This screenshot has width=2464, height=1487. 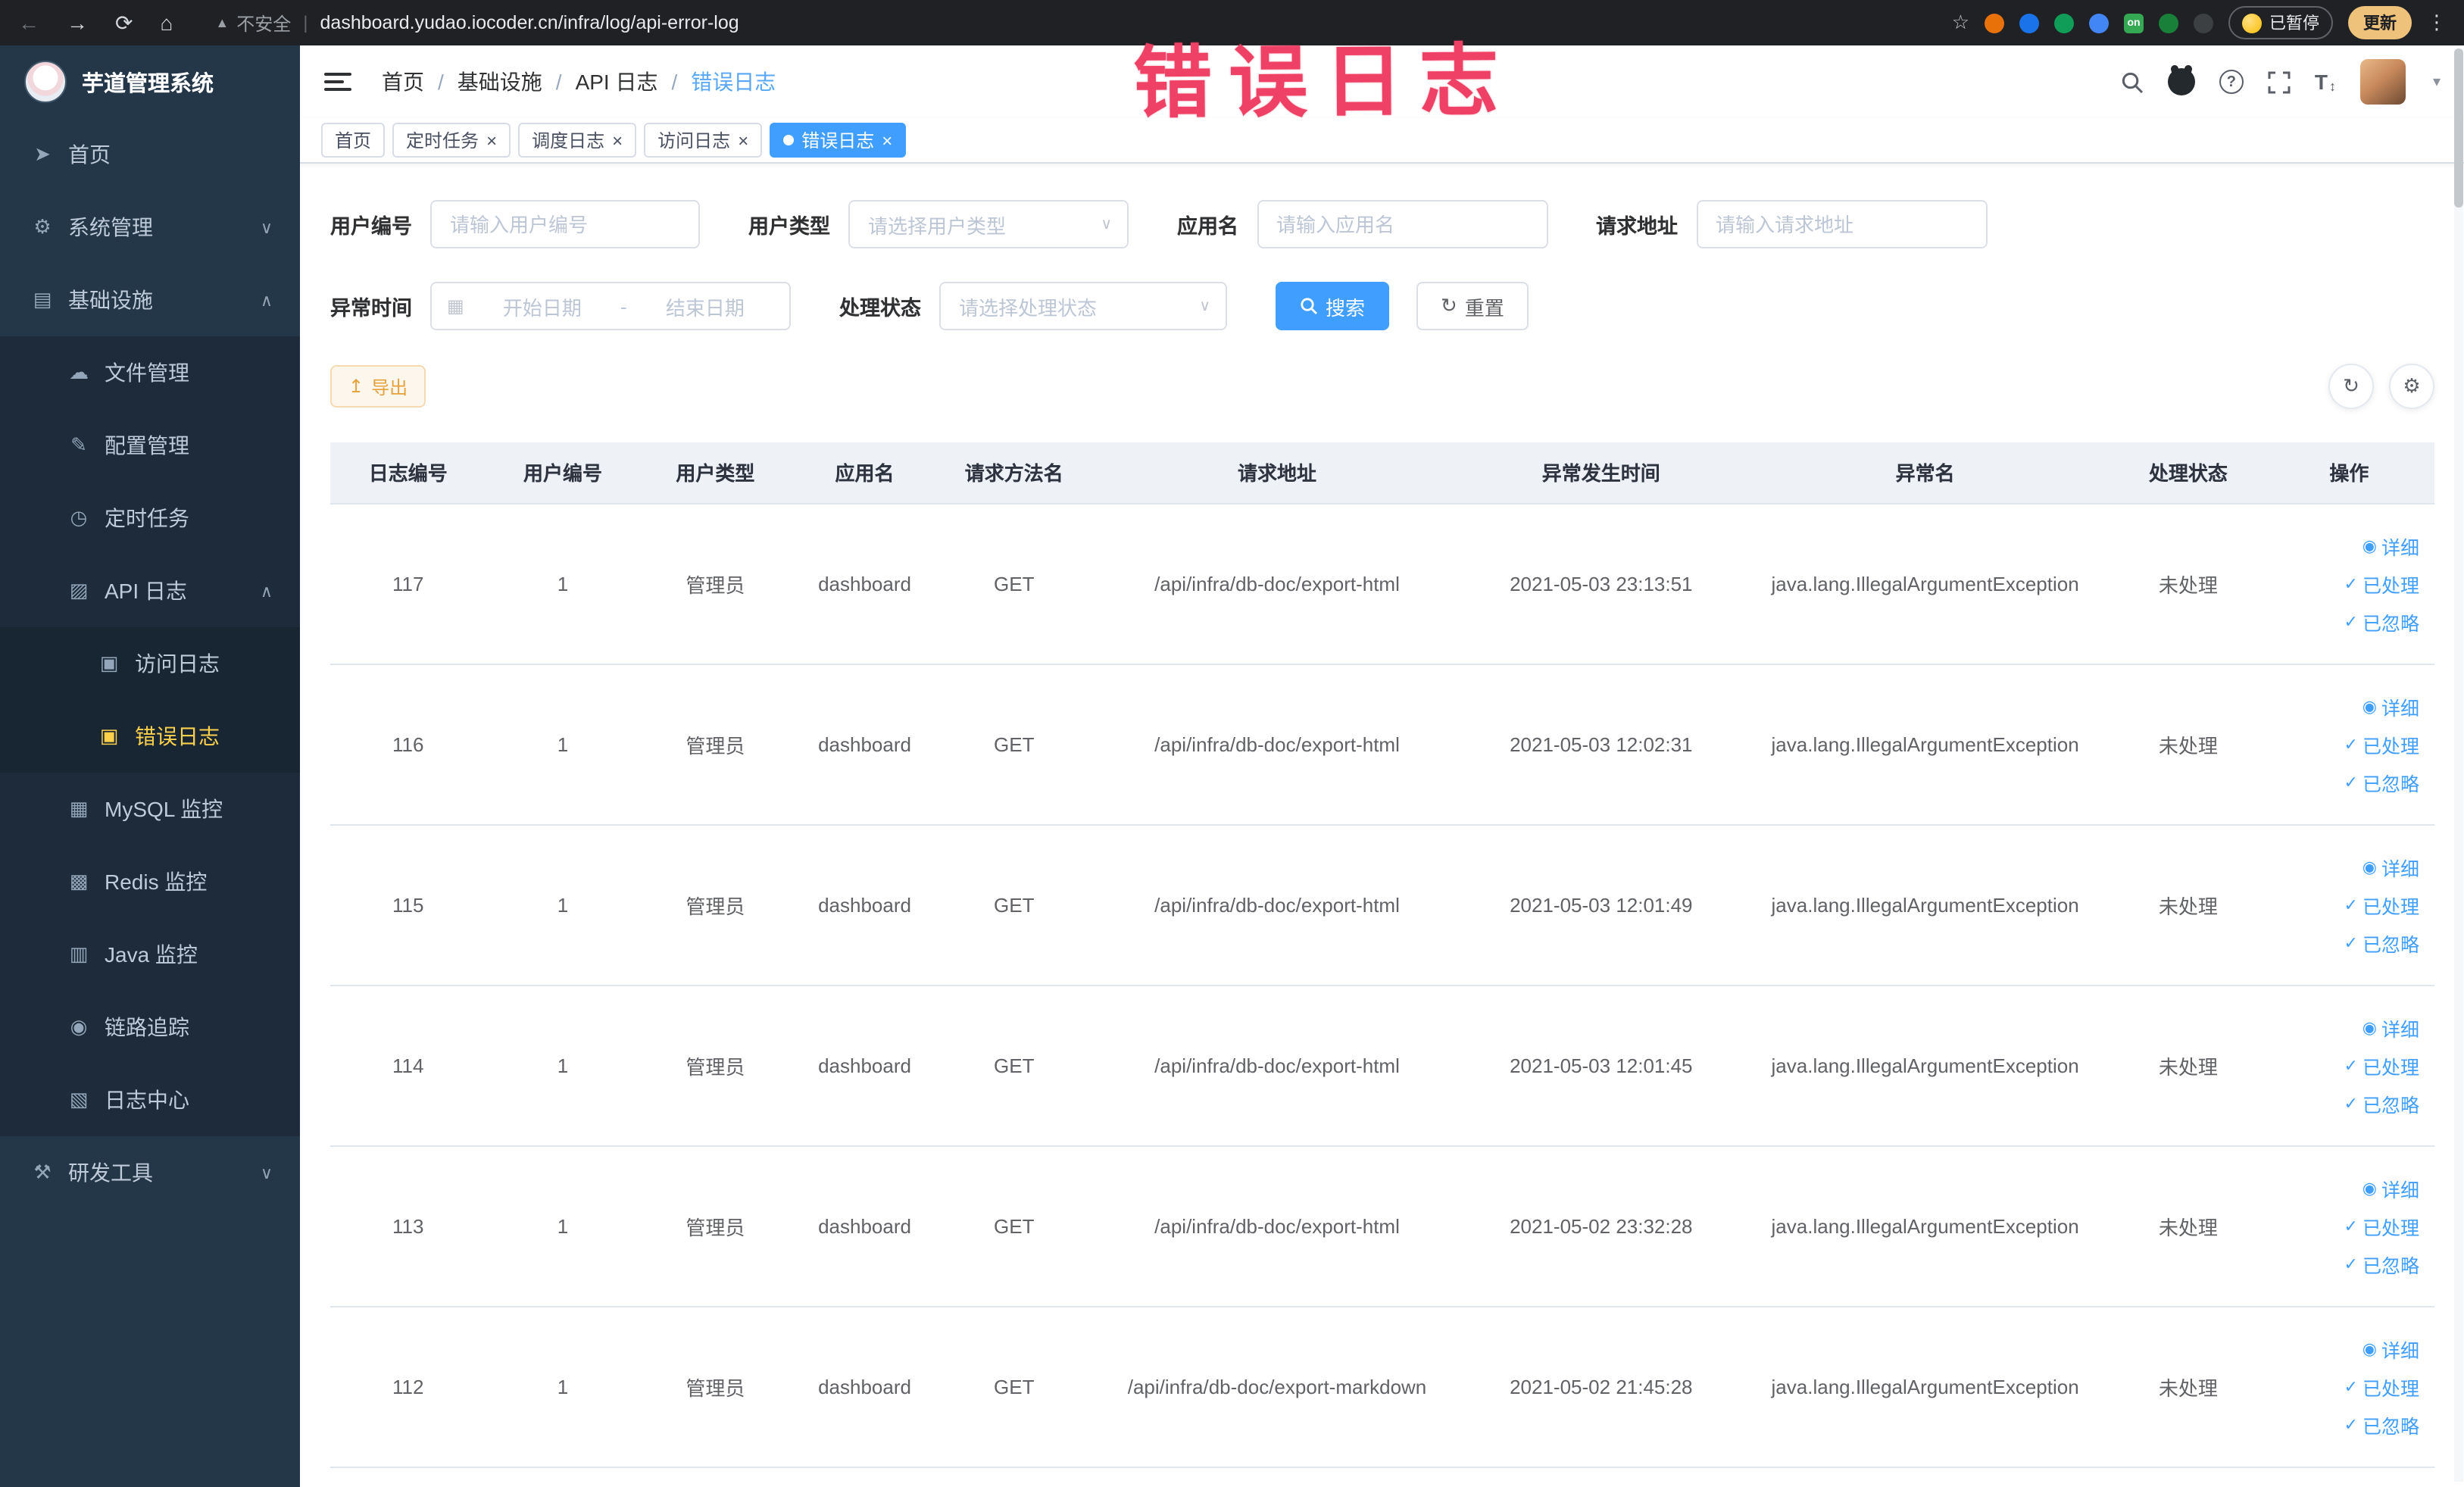 I want to click on profile-paused-badge: 已暂停, so click(x=2280, y=22).